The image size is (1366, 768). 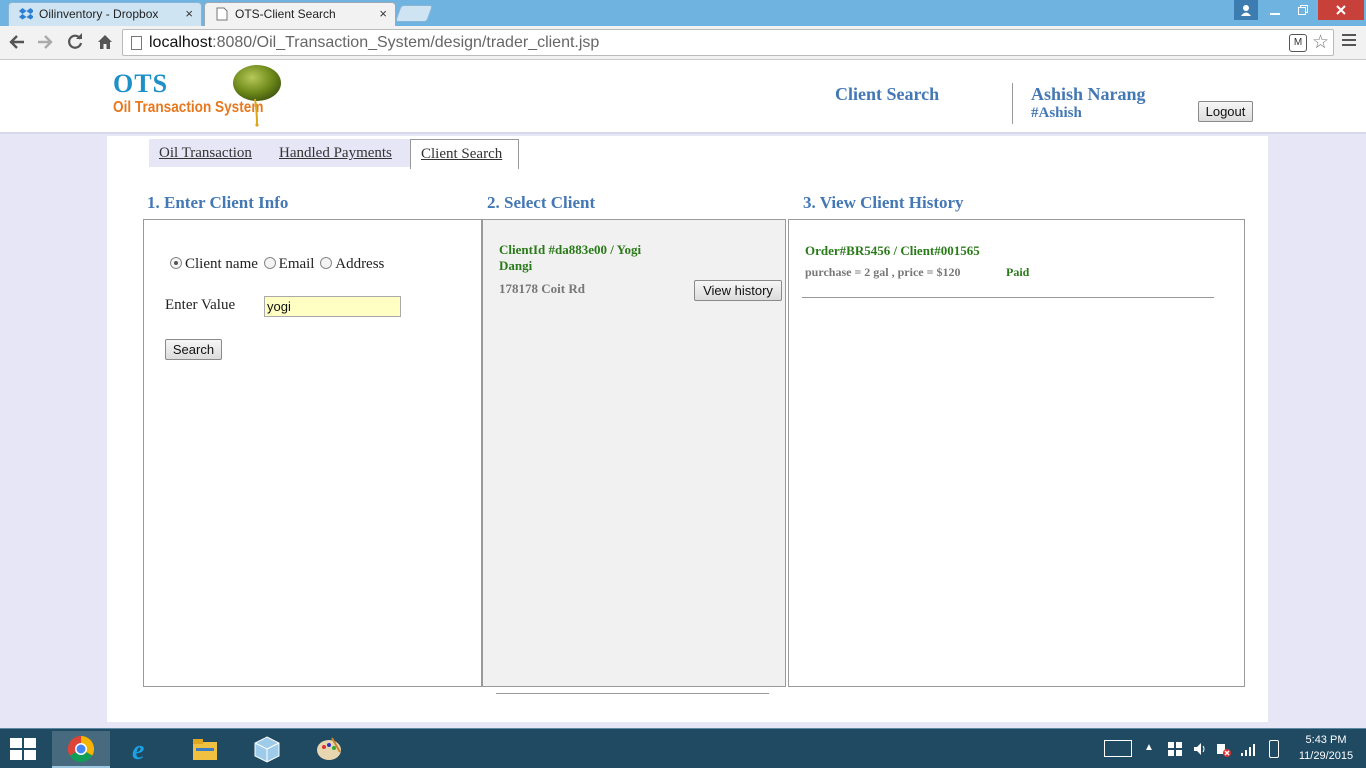 I want to click on window-close-icon, so click(x=1341, y=10).